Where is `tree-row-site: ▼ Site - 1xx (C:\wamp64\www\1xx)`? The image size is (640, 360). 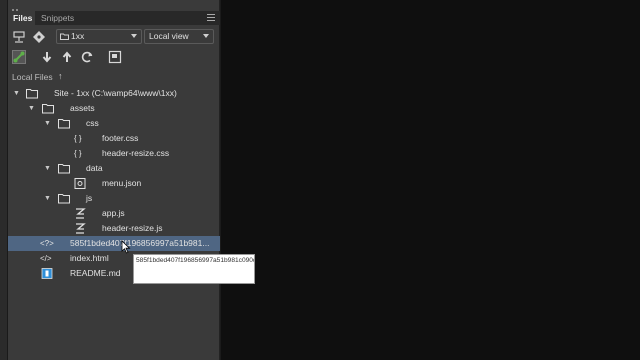 tree-row-site: ▼ Site - 1xx (C:\wamp64\www\1xx) is located at coordinates (114, 93).